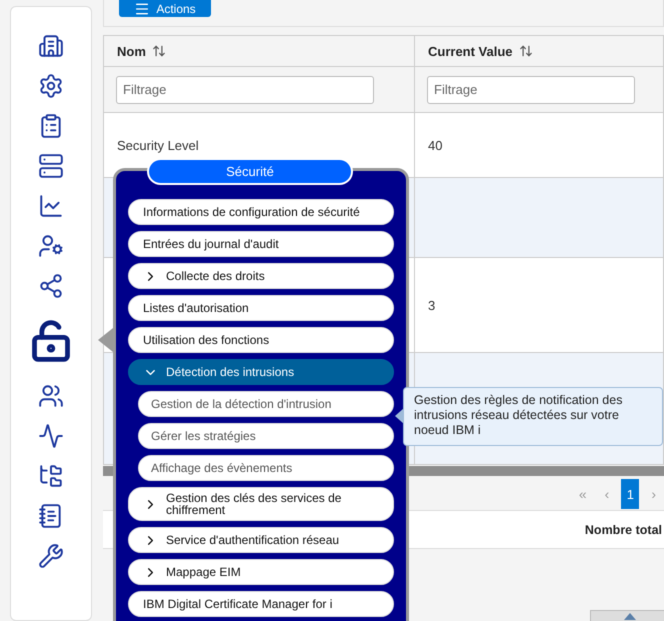 The image size is (664, 621). What do you see at coordinates (533, 416) in the screenshot?
I see `tooltip: Gestion des règles de notification des intrusions réseau détectées sur votre noeud IBM i` at bounding box center [533, 416].